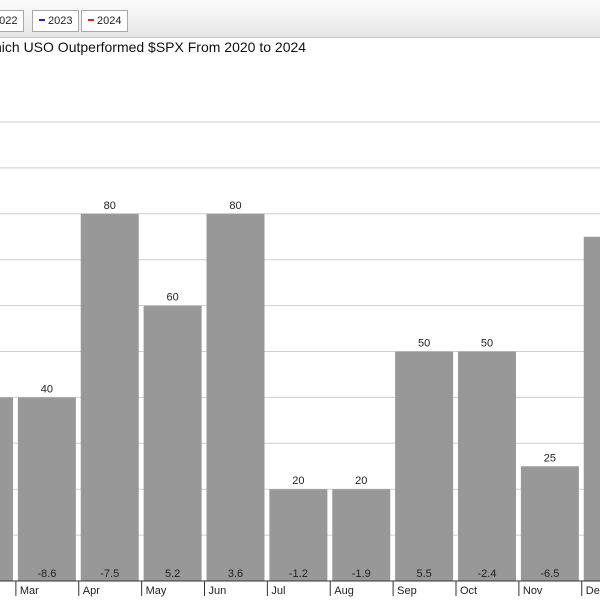 The width and height of the screenshot is (600, 600). What do you see at coordinates (298, 574) in the screenshot?
I see `bar-secondary-label: -1.2` at bounding box center [298, 574].